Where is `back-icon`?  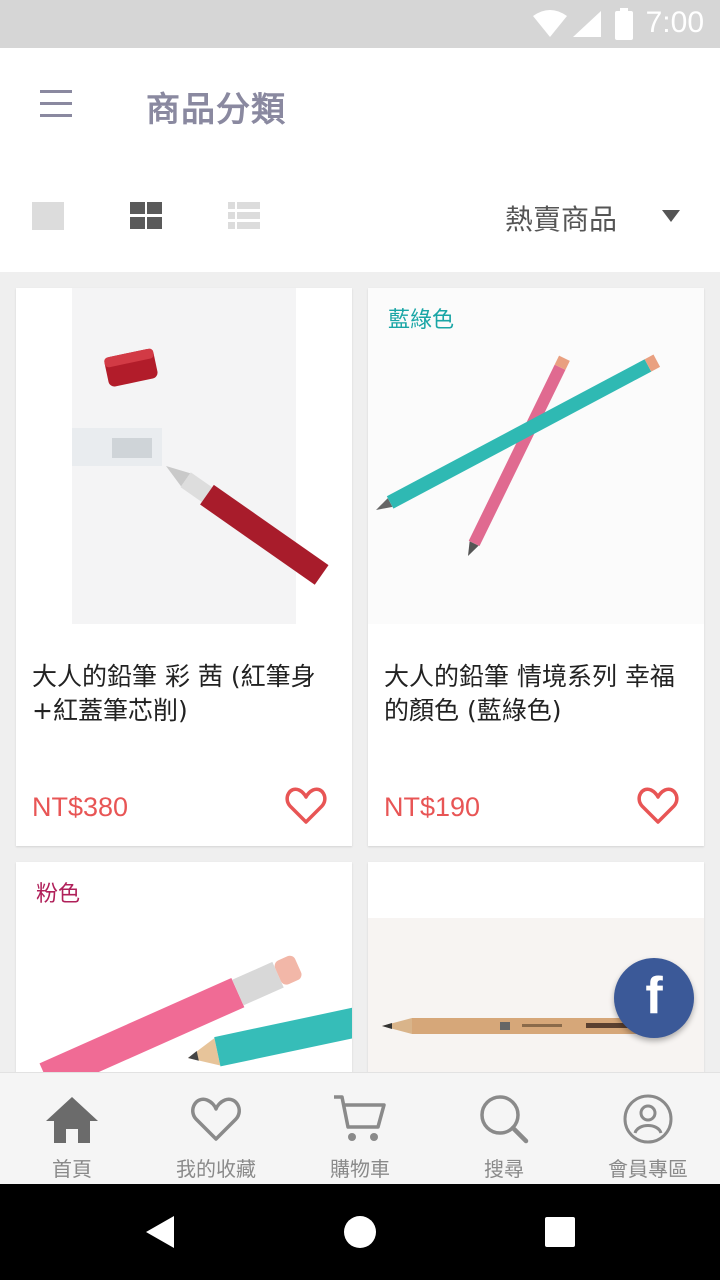
back-icon is located at coordinates (160, 1232).